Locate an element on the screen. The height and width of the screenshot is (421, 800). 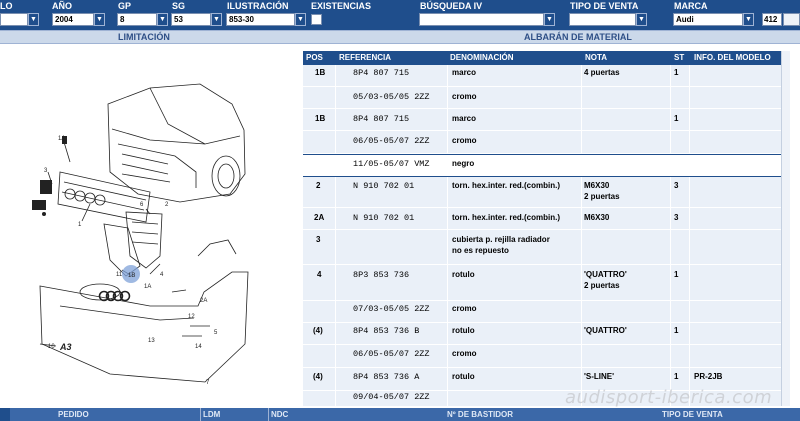
row-pos: (4) is located at coordinates (318, 330).